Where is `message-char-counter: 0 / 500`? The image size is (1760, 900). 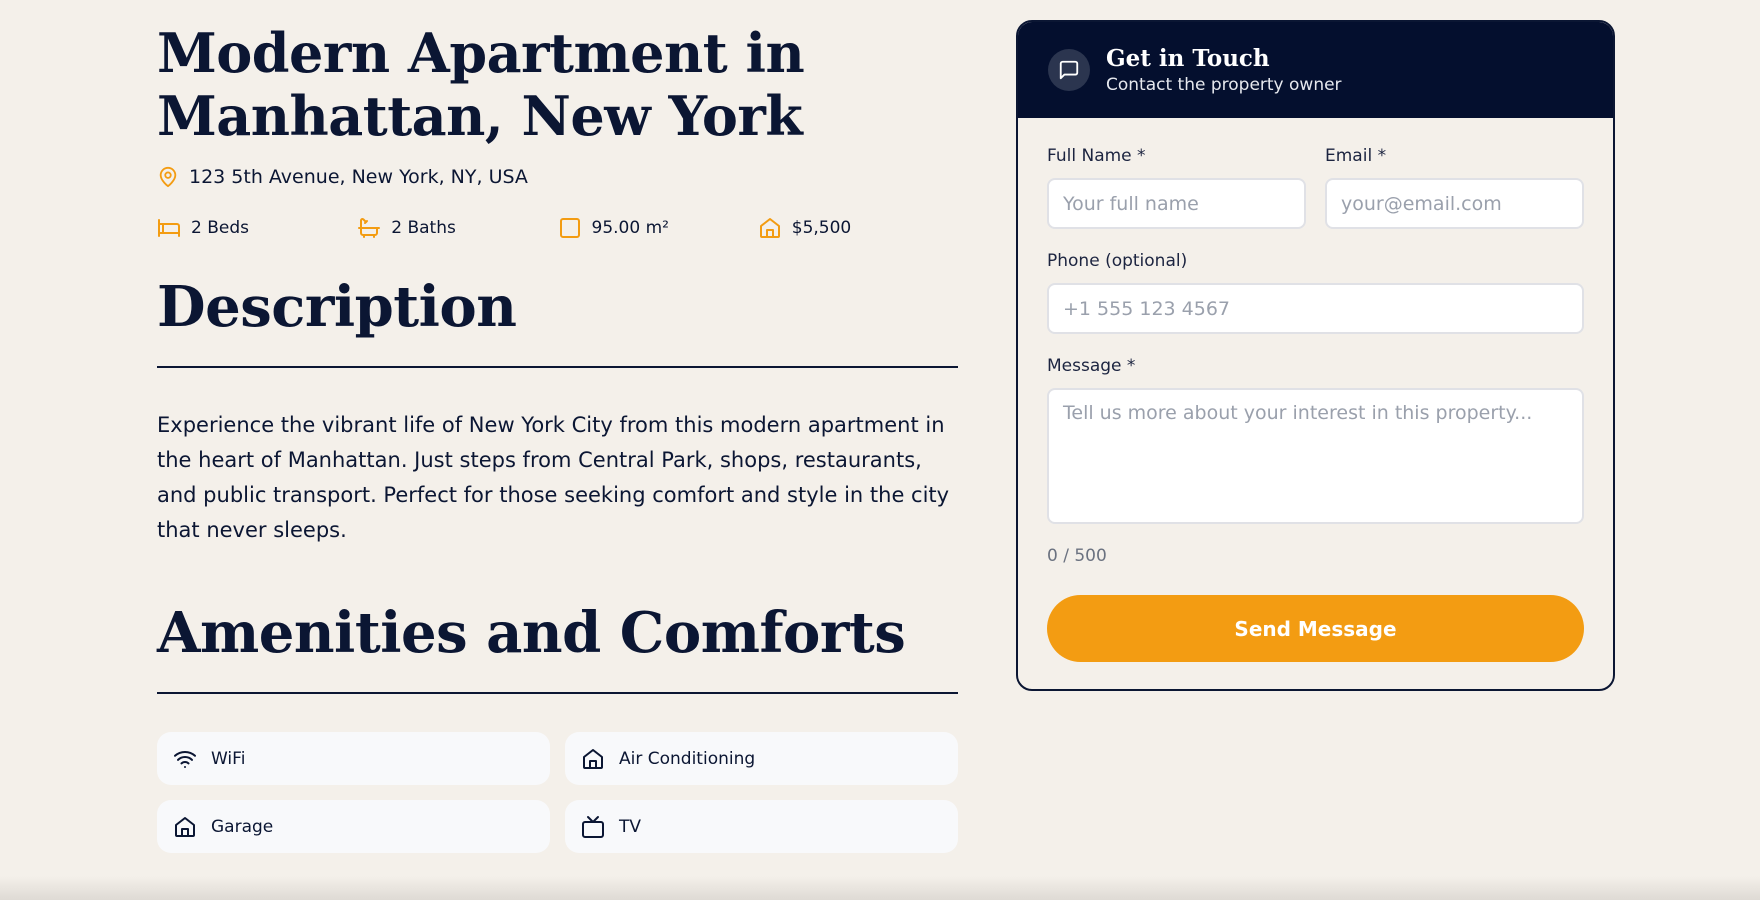 message-char-counter: 0 / 500 is located at coordinates (1077, 556).